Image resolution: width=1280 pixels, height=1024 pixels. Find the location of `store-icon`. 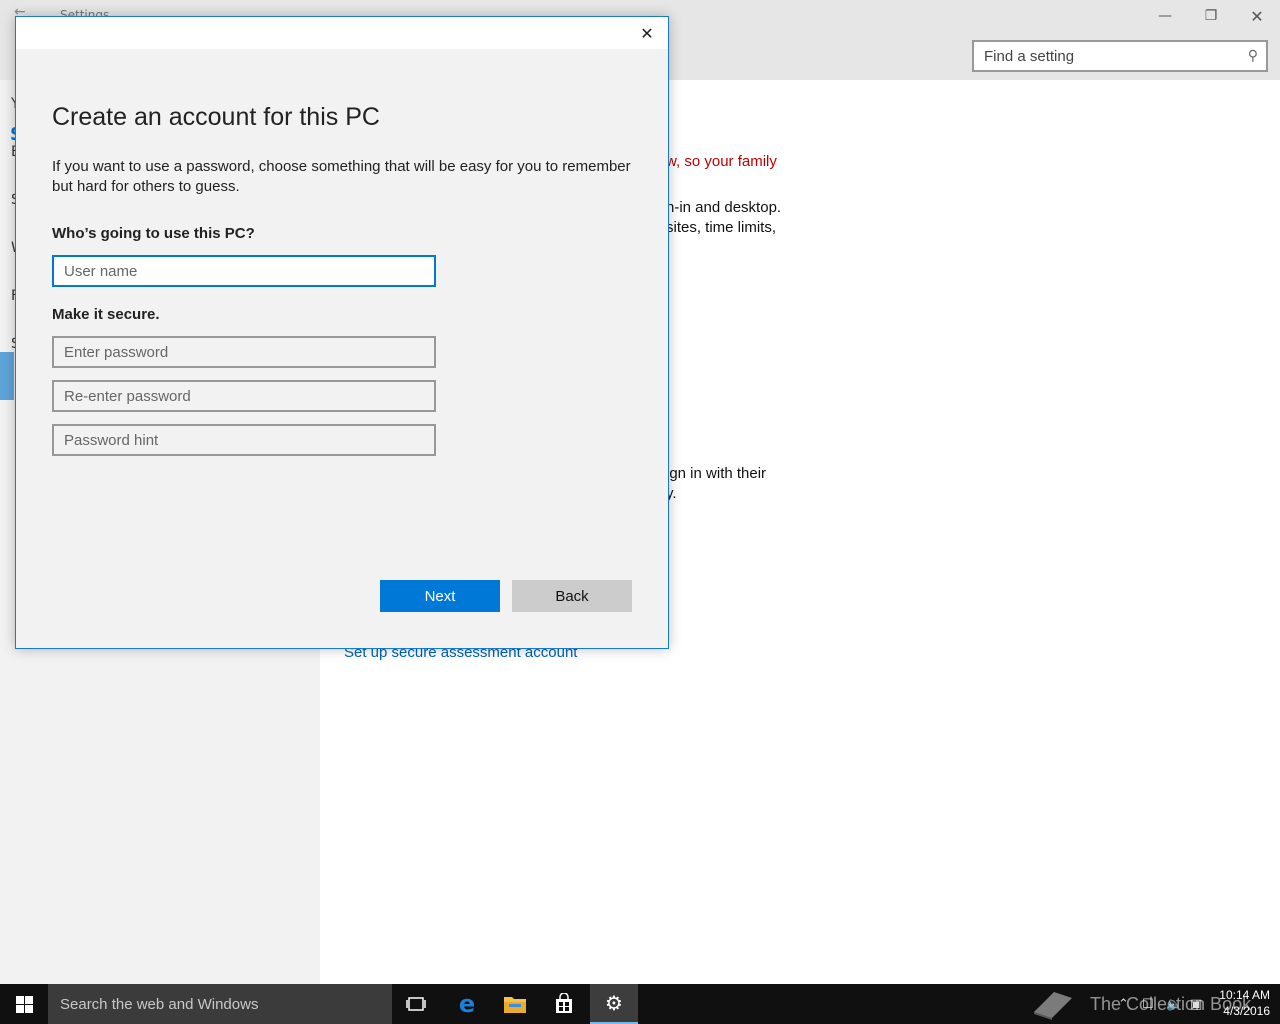

store-icon is located at coordinates (564, 1004).